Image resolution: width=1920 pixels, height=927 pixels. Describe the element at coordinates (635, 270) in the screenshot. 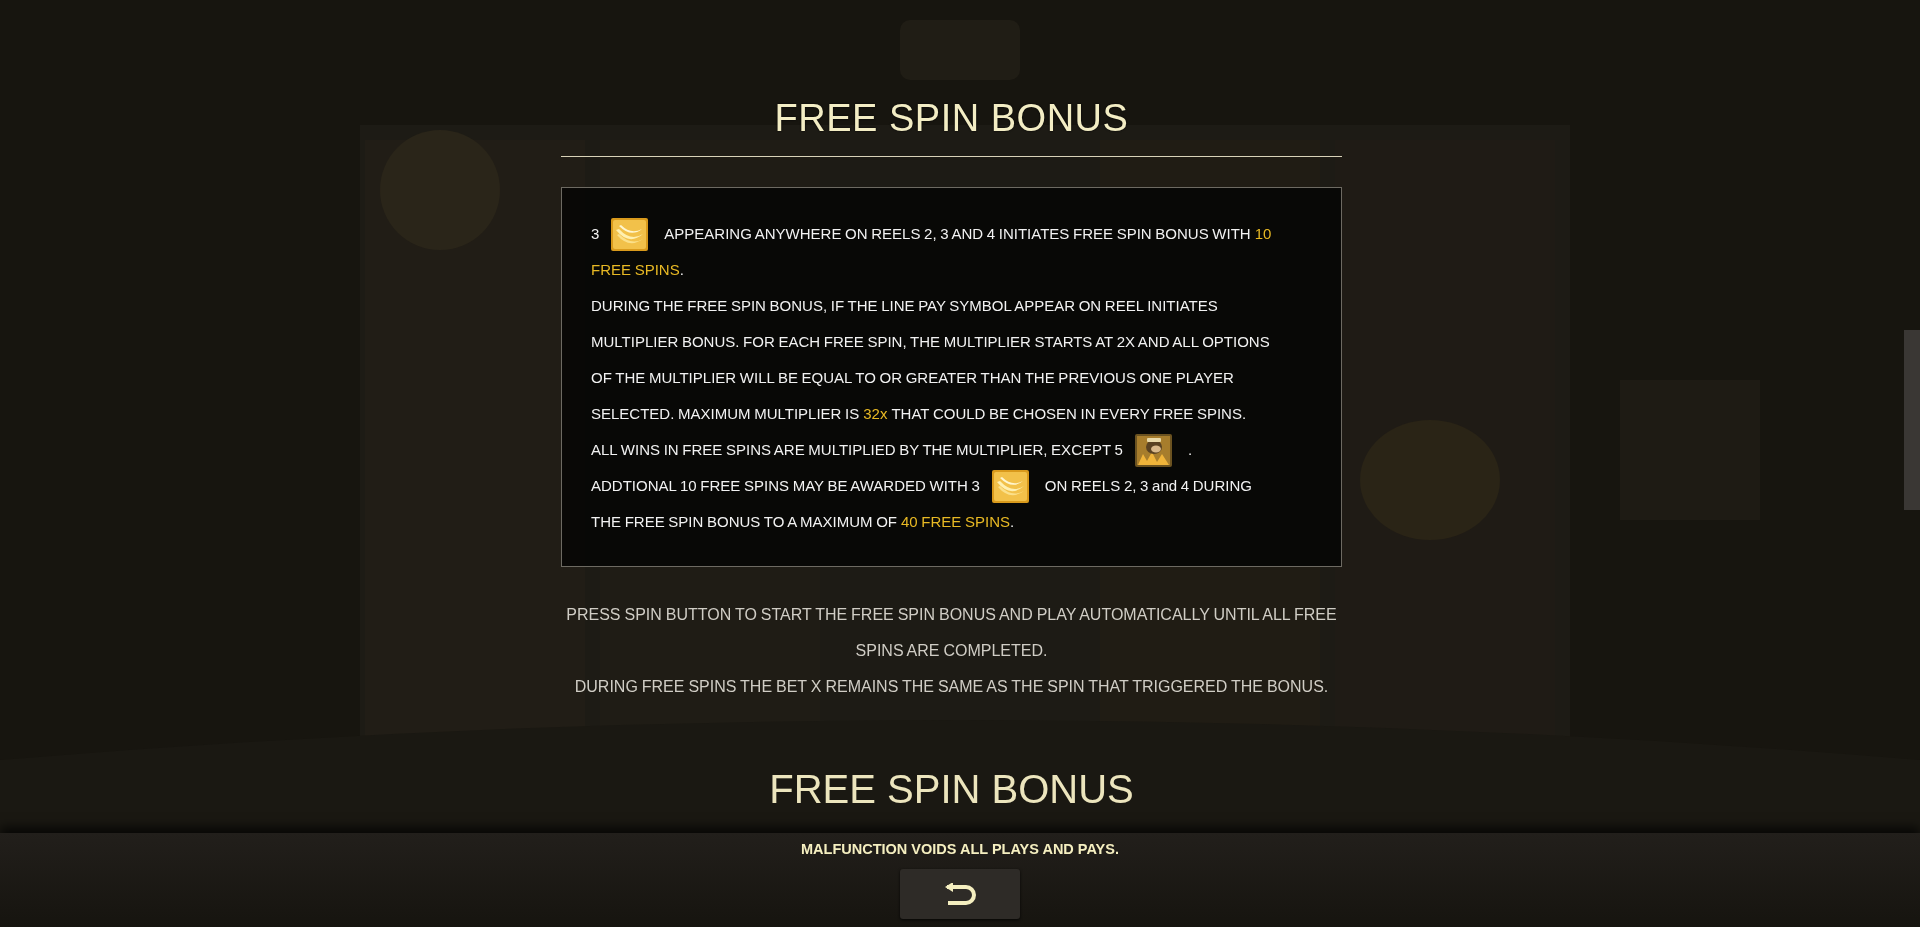

I see `highlight-text: FREE SPINS` at that location.